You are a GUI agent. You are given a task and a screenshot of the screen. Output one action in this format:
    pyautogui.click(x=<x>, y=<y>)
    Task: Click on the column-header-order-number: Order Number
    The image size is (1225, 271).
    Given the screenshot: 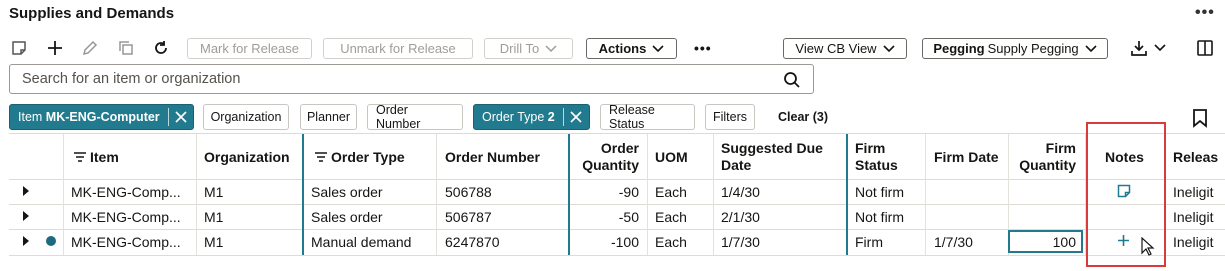 What is the action you would take?
    pyautogui.click(x=492, y=157)
    